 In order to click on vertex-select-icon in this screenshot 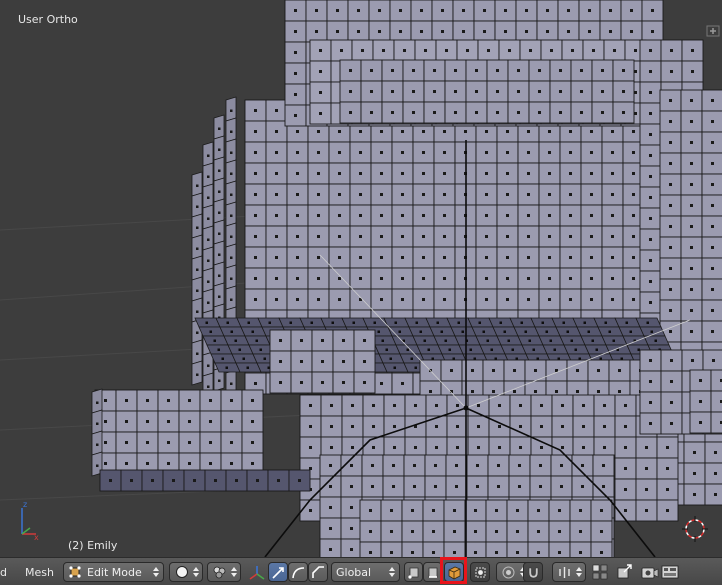, I will do `click(413, 573)`.